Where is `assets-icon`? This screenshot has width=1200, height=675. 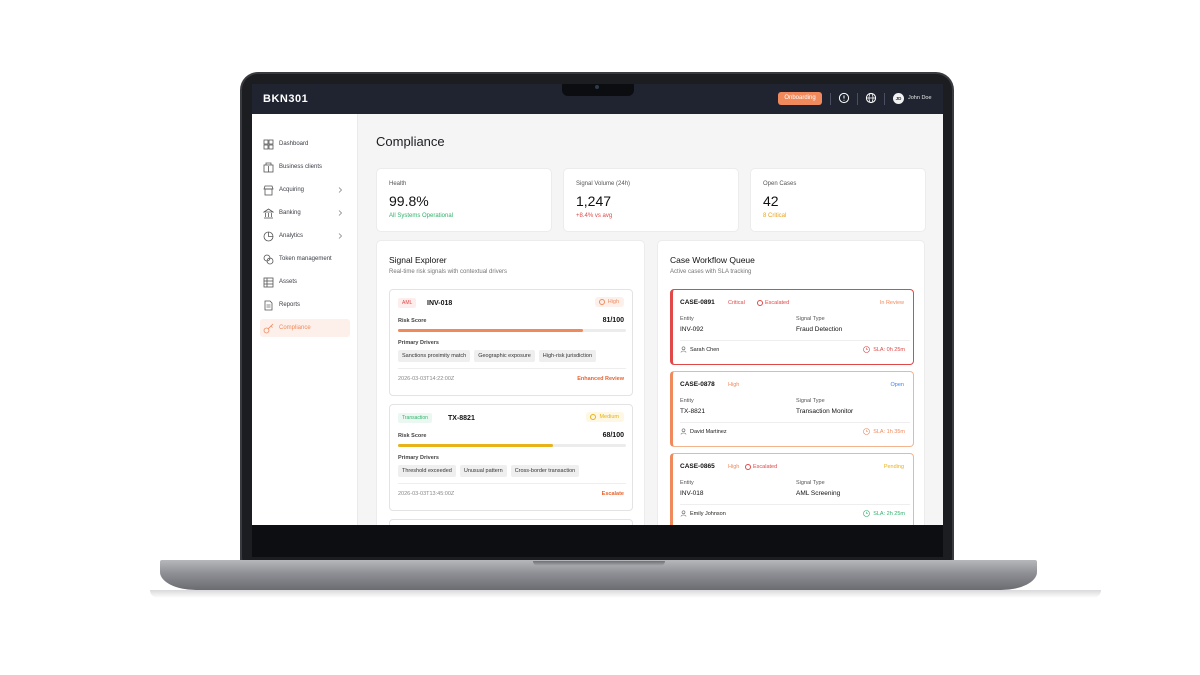 assets-icon is located at coordinates (268, 282).